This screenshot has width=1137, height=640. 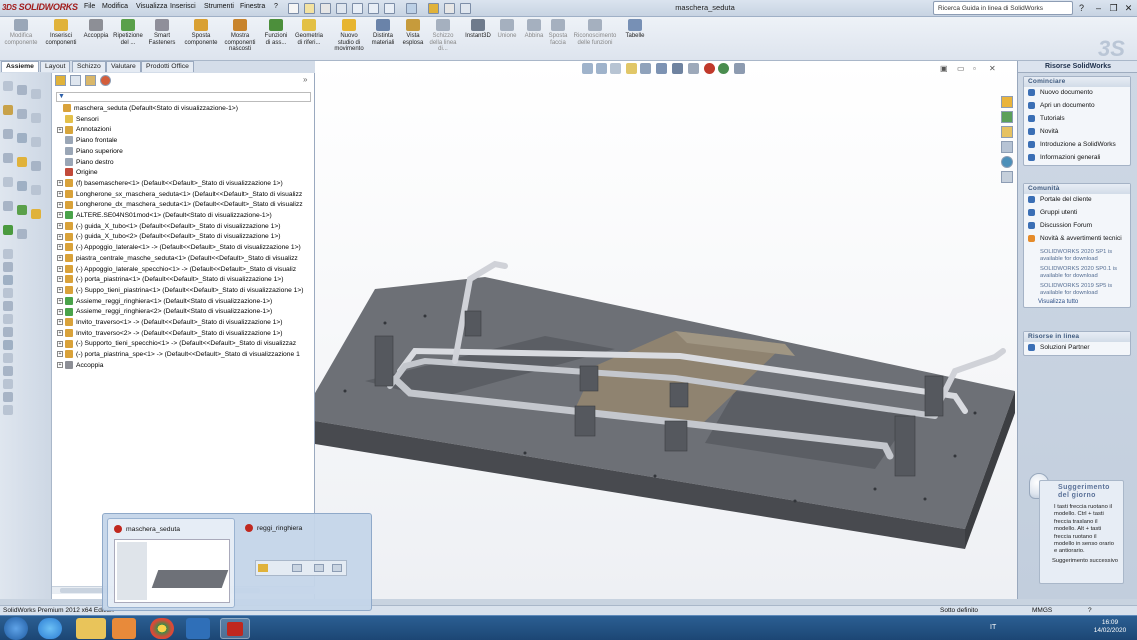 I want to click on media-player-icon, so click(x=124, y=628).